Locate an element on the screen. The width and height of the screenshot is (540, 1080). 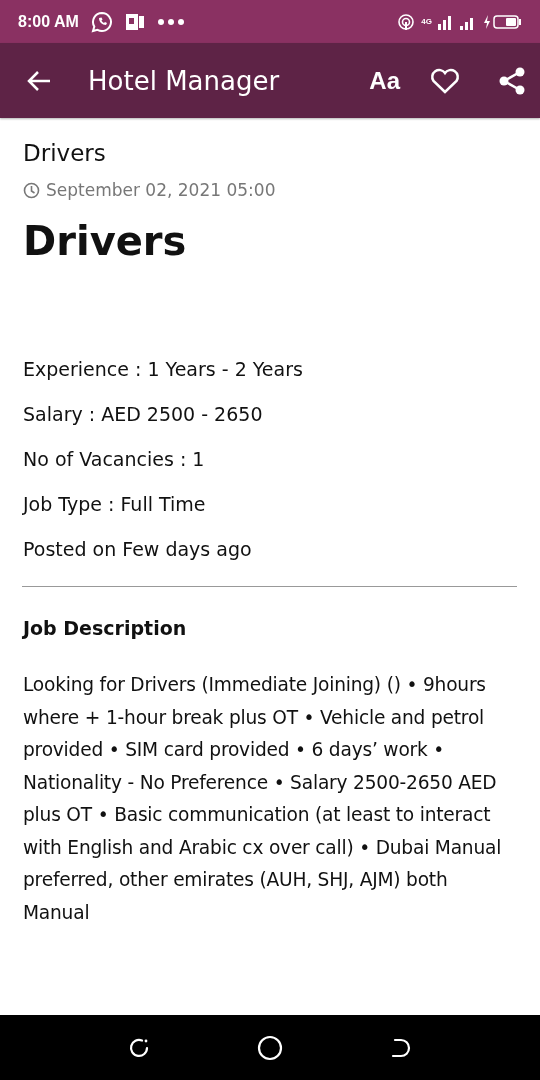
heart-icon is located at coordinates (445, 80).